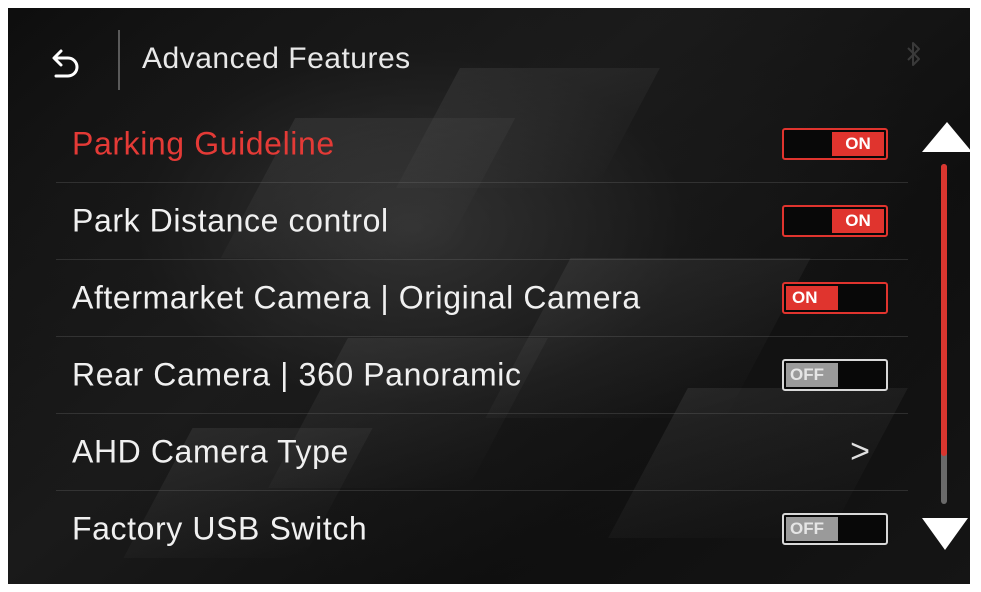  What do you see at coordinates (482, 452) in the screenshot?
I see `setting-row-ahd-camera-type: AHD Camera Type >` at bounding box center [482, 452].